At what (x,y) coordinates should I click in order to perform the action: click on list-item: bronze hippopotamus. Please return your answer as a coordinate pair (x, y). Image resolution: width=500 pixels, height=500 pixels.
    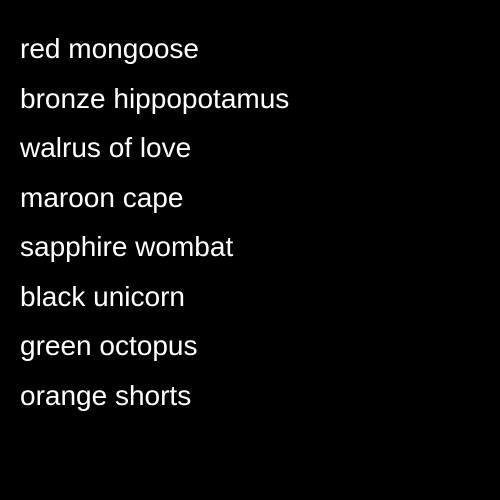
    Looking at the image, I should click on (155, 98).